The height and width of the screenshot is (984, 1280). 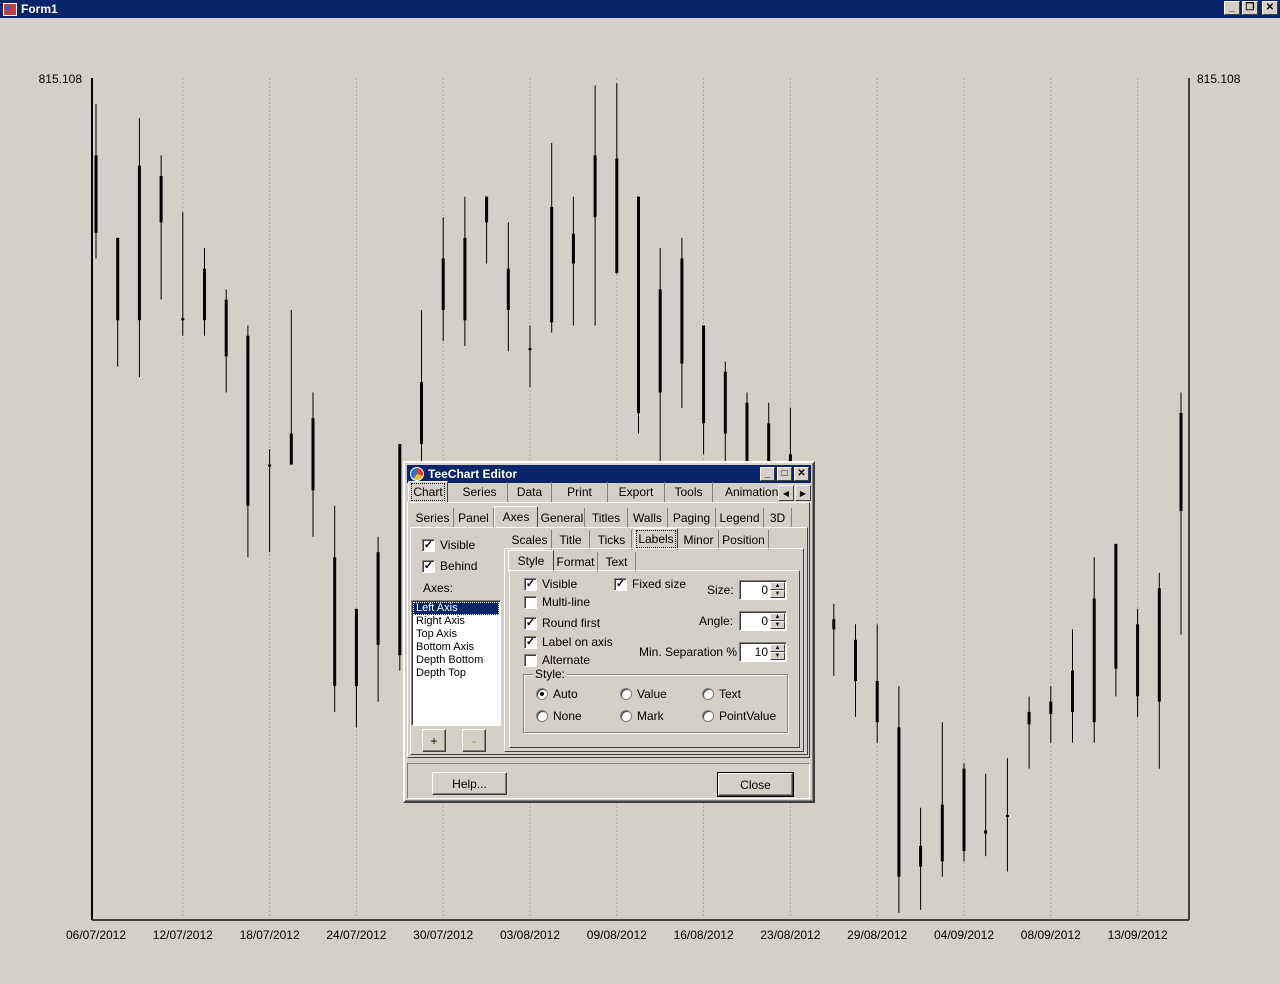 I want to click on editor-minimize-button: _, so click(x=767, y=474).